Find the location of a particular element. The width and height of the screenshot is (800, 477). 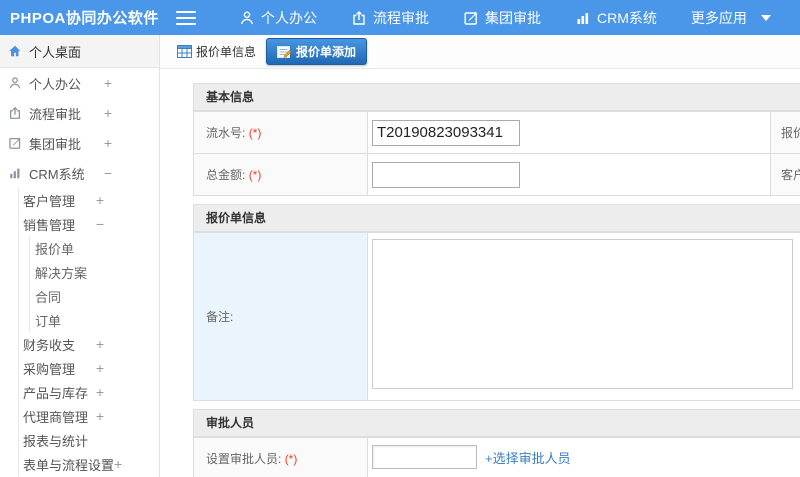

topnav-group-approval: 集团审批 is located at coordinates (502, 17).